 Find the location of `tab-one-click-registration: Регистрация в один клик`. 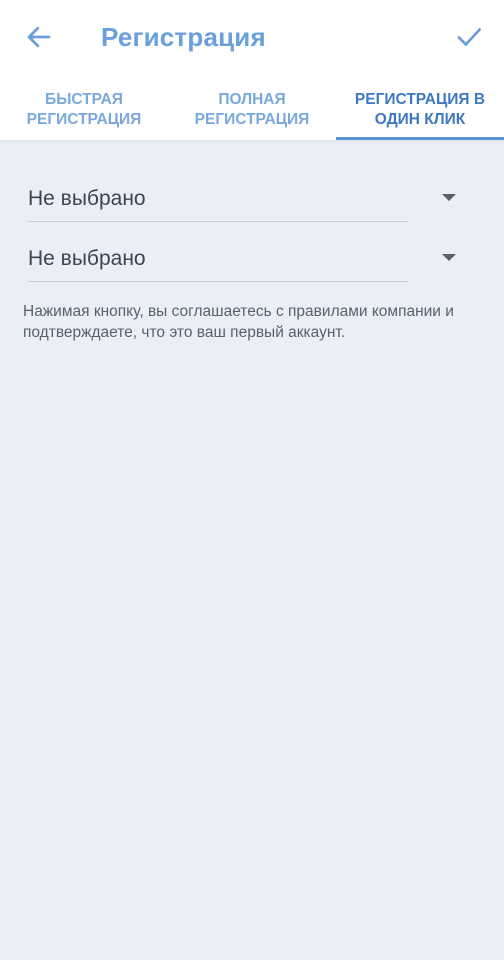

tab-one-click-registration: Регистрация в один клик is located at coordinates (420, 108).